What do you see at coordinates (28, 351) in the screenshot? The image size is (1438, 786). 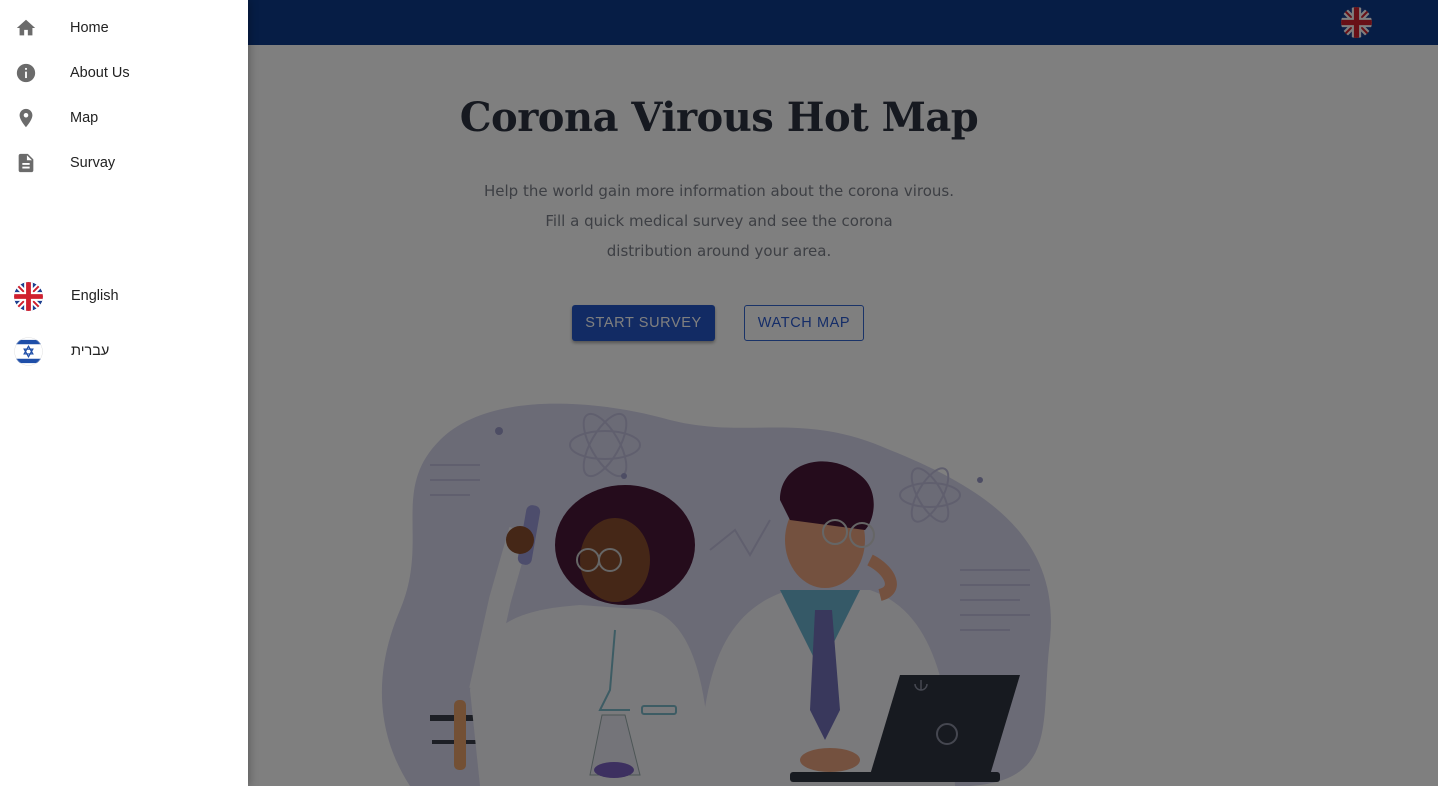 I see `israel-flag-icon` at bounding box center [28, 351].